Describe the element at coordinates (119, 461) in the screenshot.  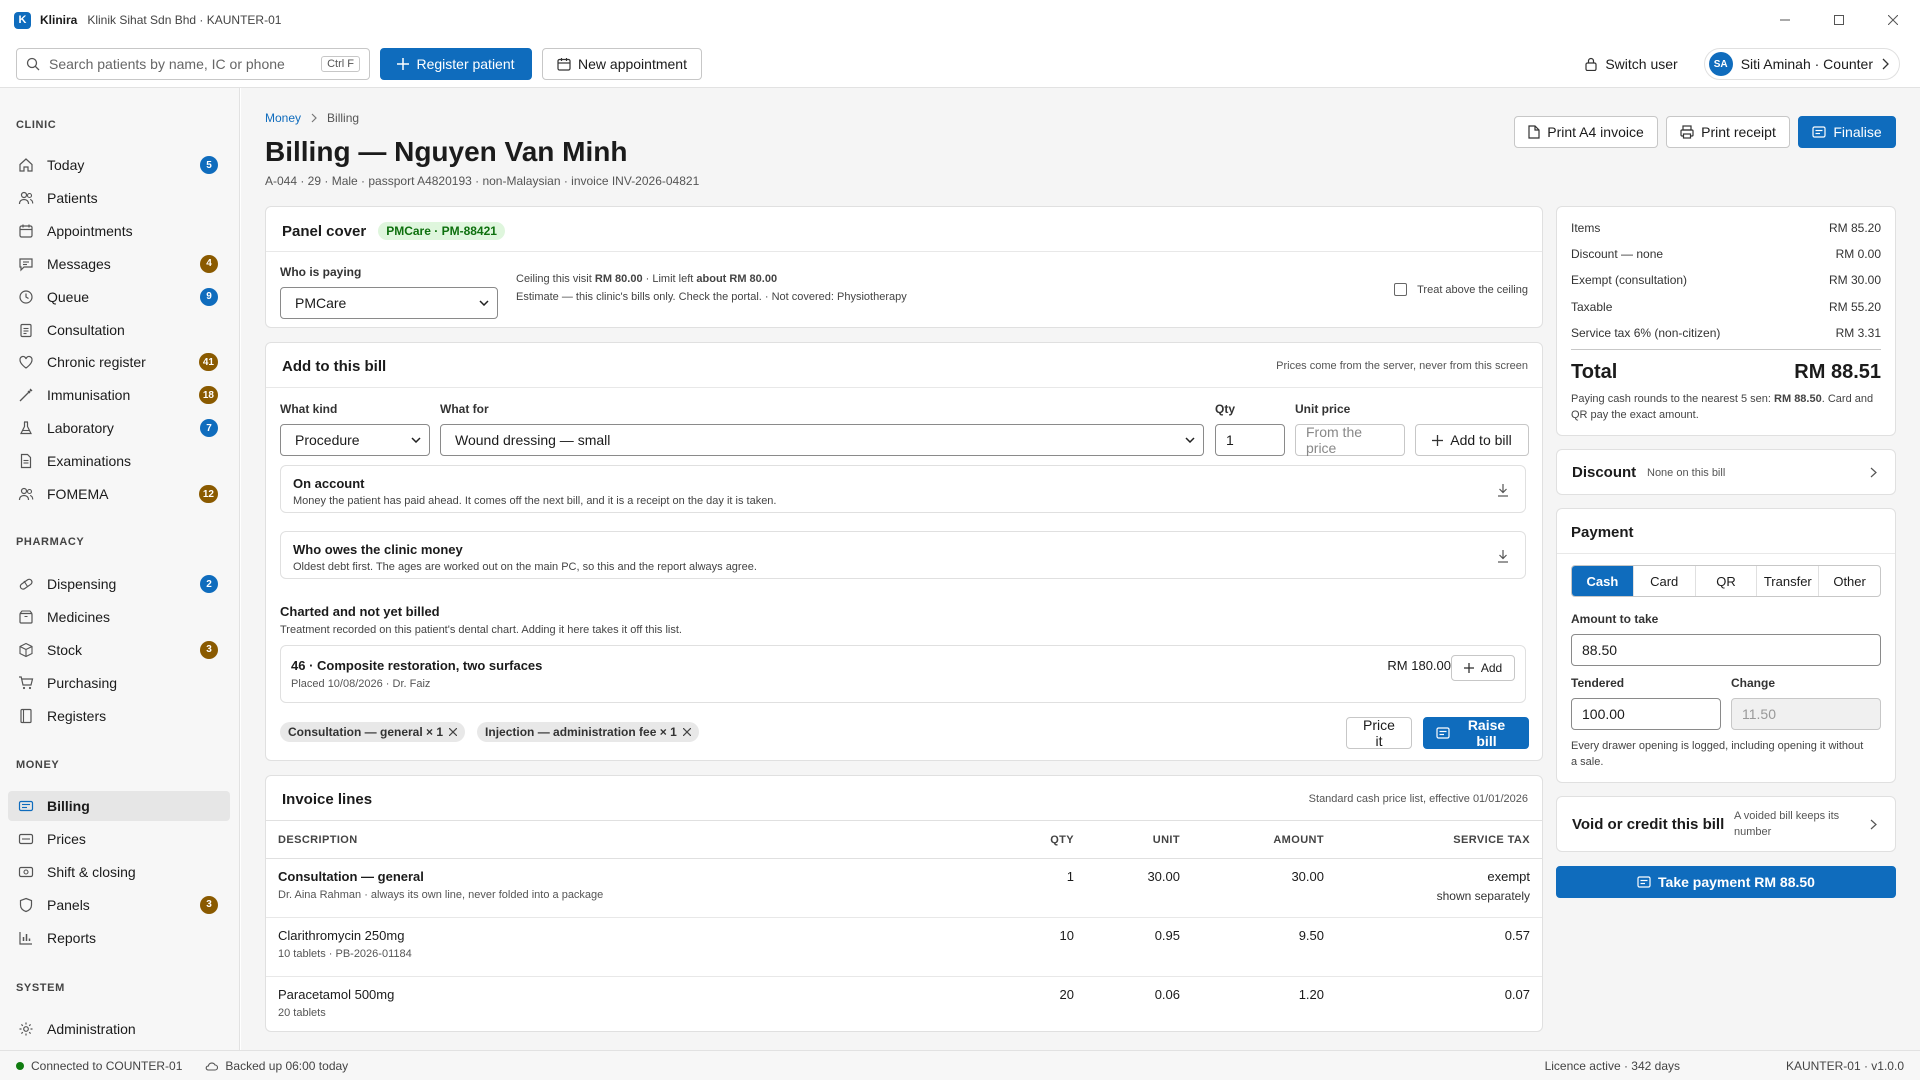
I see `sidebar-item-examinations: Examinations` at that location.